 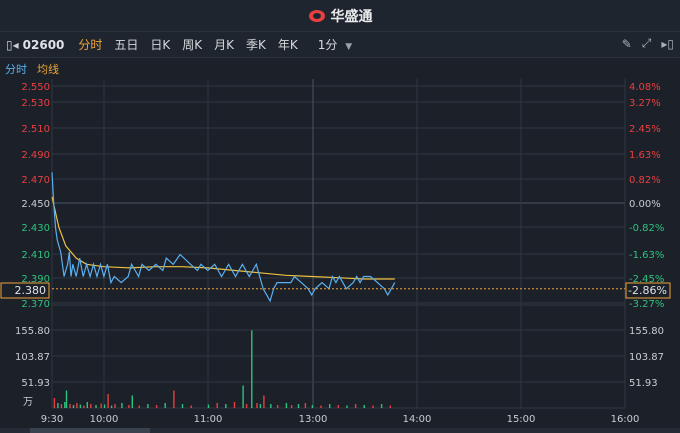 What do you see at coordinates (35, 255) in the screenshot?
I see `price-tick-label: 2.410` at bounding box center [35, 255].